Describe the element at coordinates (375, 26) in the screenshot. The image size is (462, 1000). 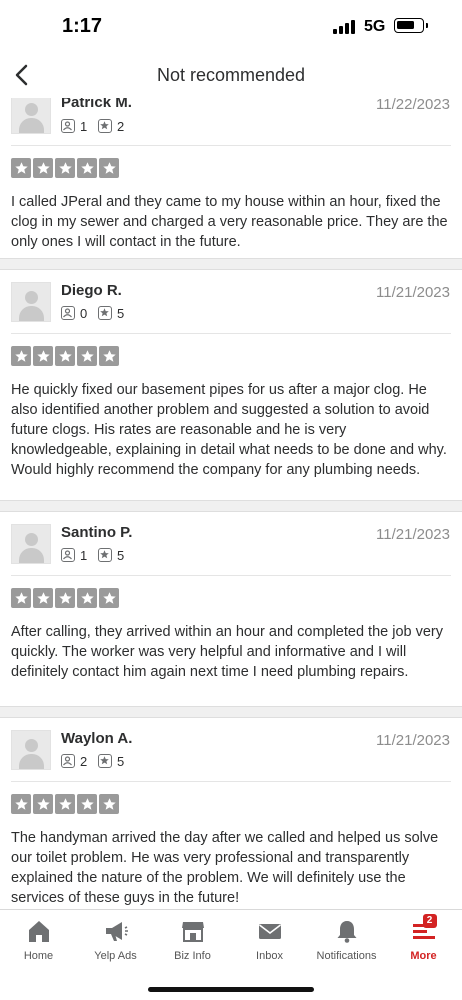
I see `network-label: 5G` at that location.